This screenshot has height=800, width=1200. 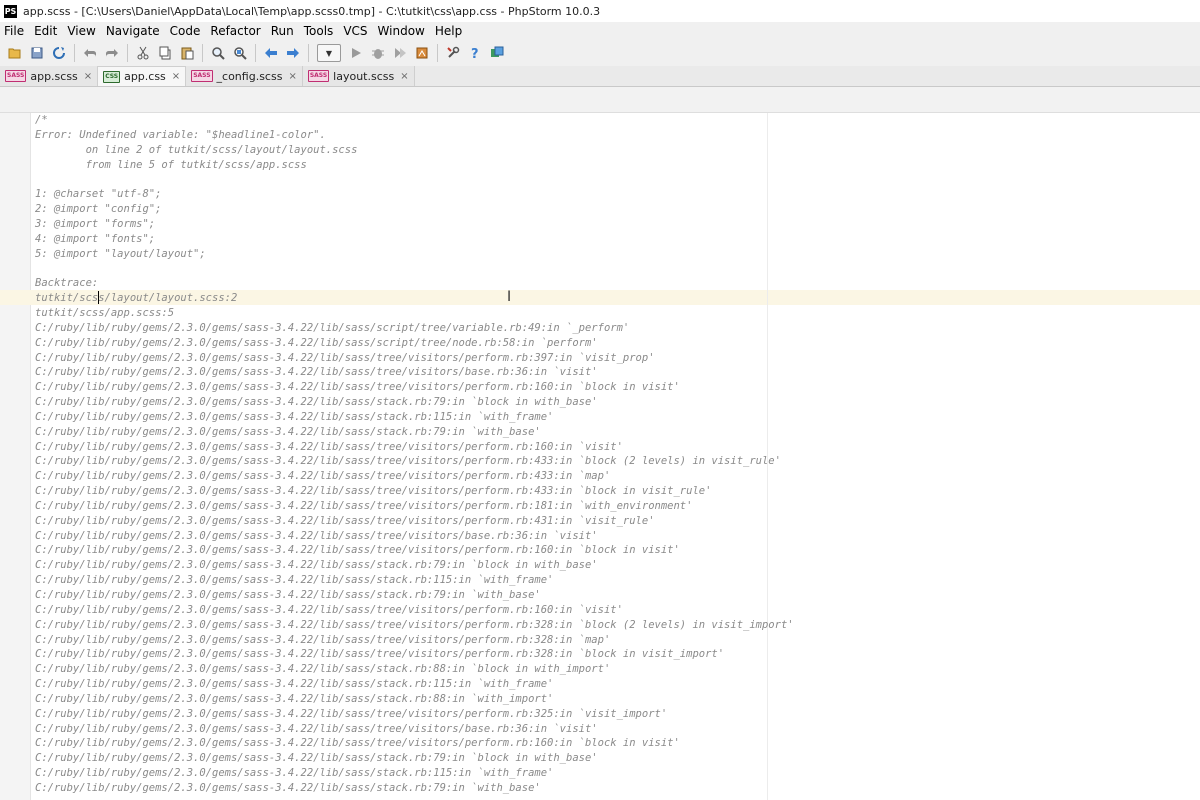 I want to click on code-line: 3: @import "forms";, so click(x=414, y=224).